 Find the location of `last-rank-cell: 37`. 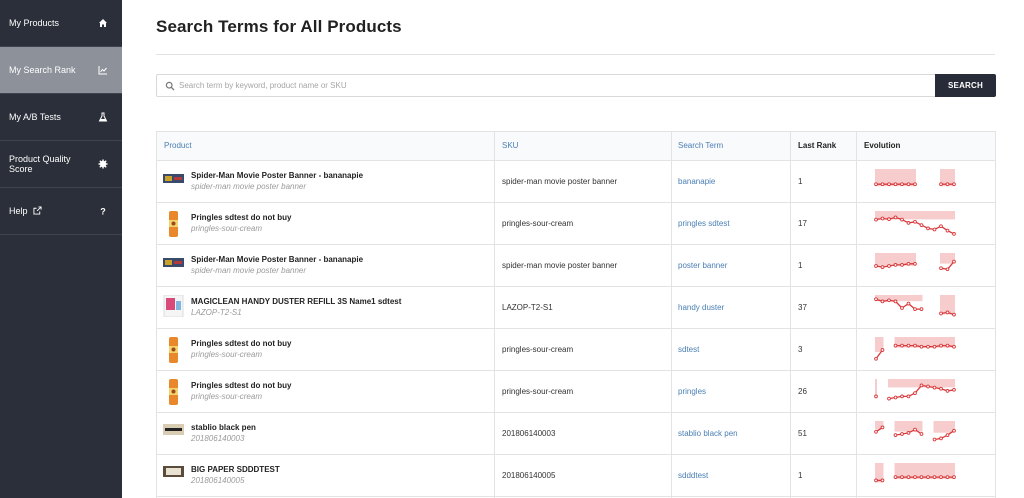

last-rank-cell: 37 is located at coordinates (802, 307).